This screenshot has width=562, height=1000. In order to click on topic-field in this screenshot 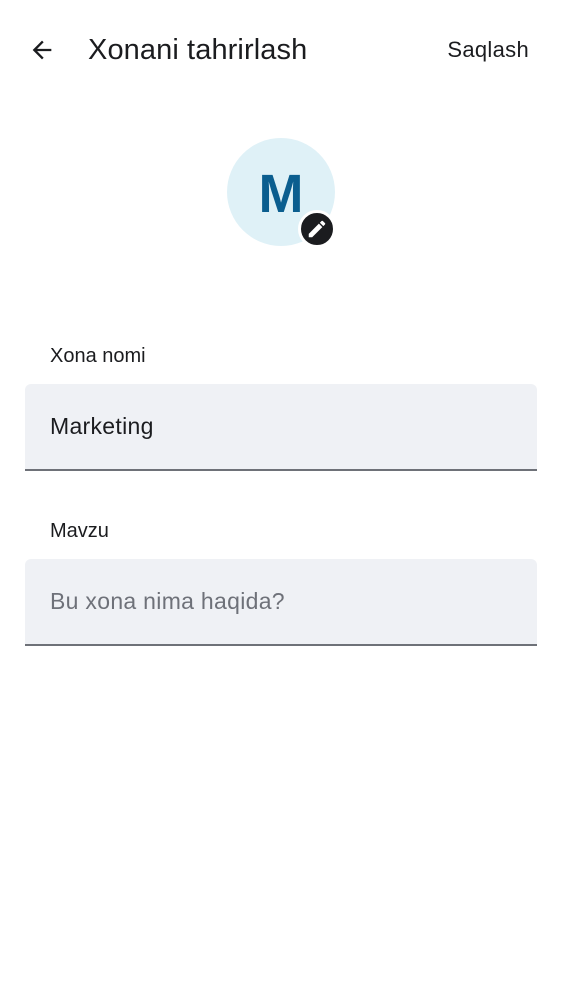, I will do `click(281, 602)`.